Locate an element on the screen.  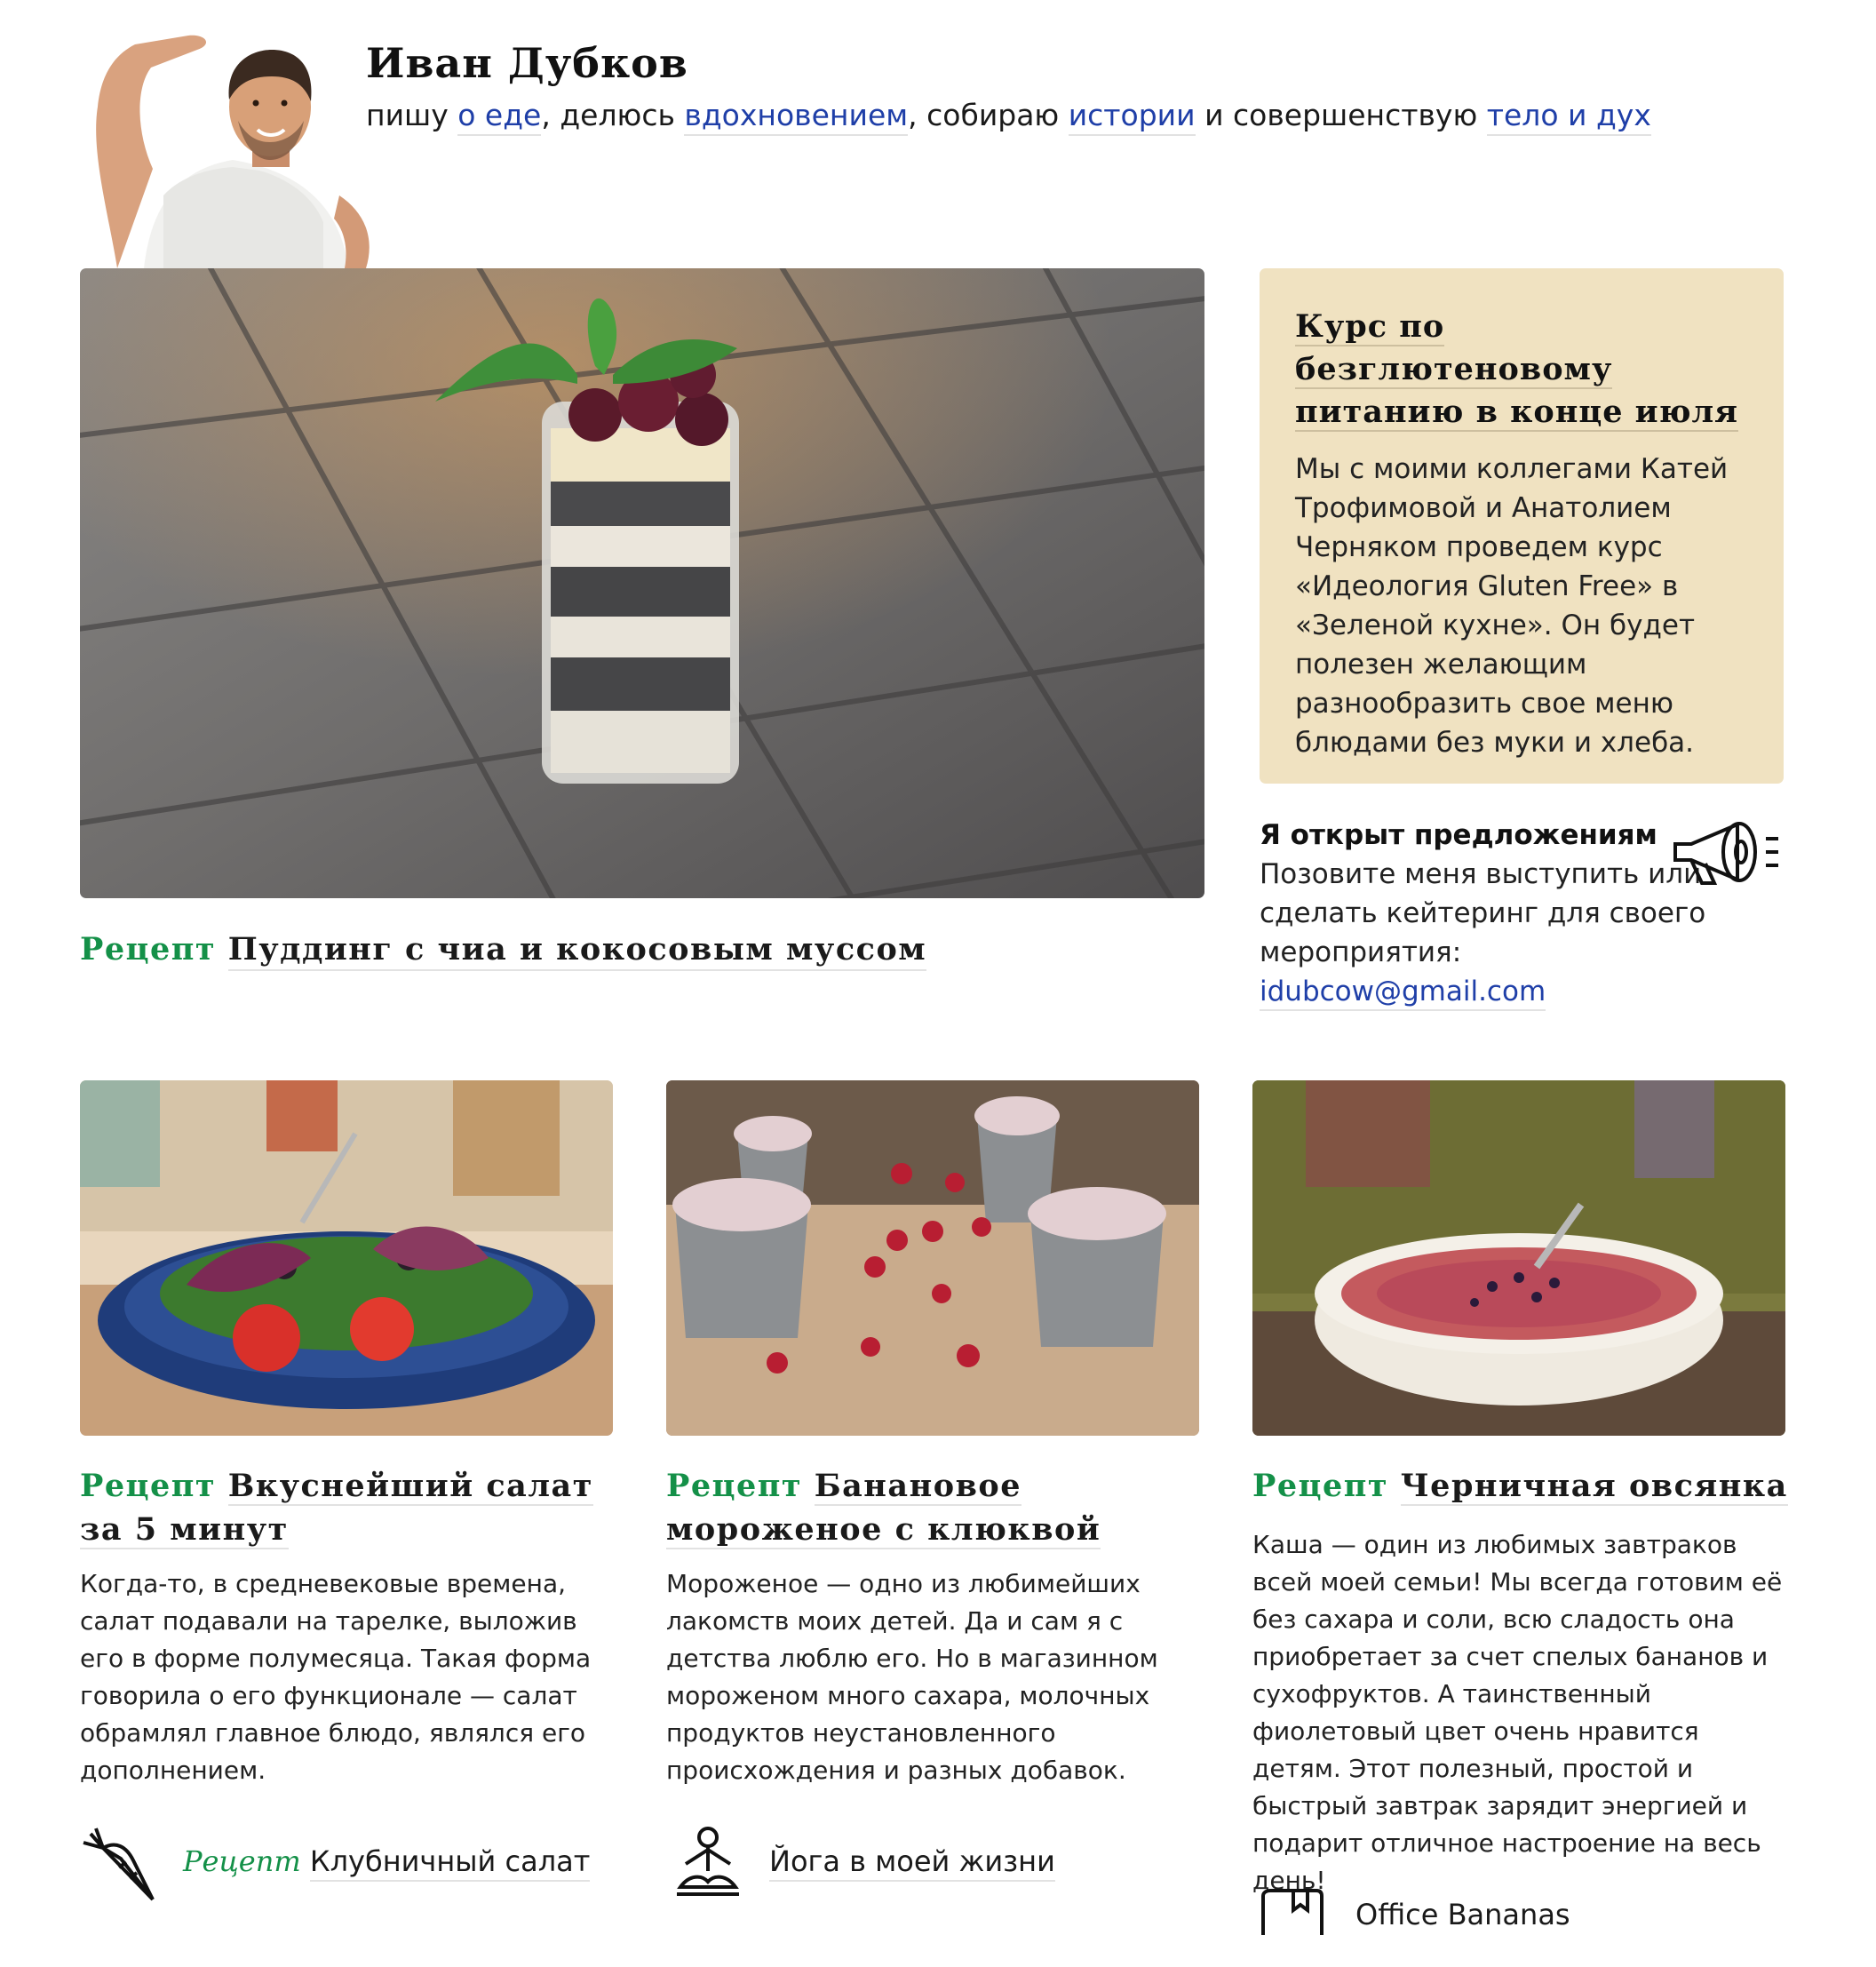
card-title-link: Черничная овсянка is located at coordinates (1594, 1487).